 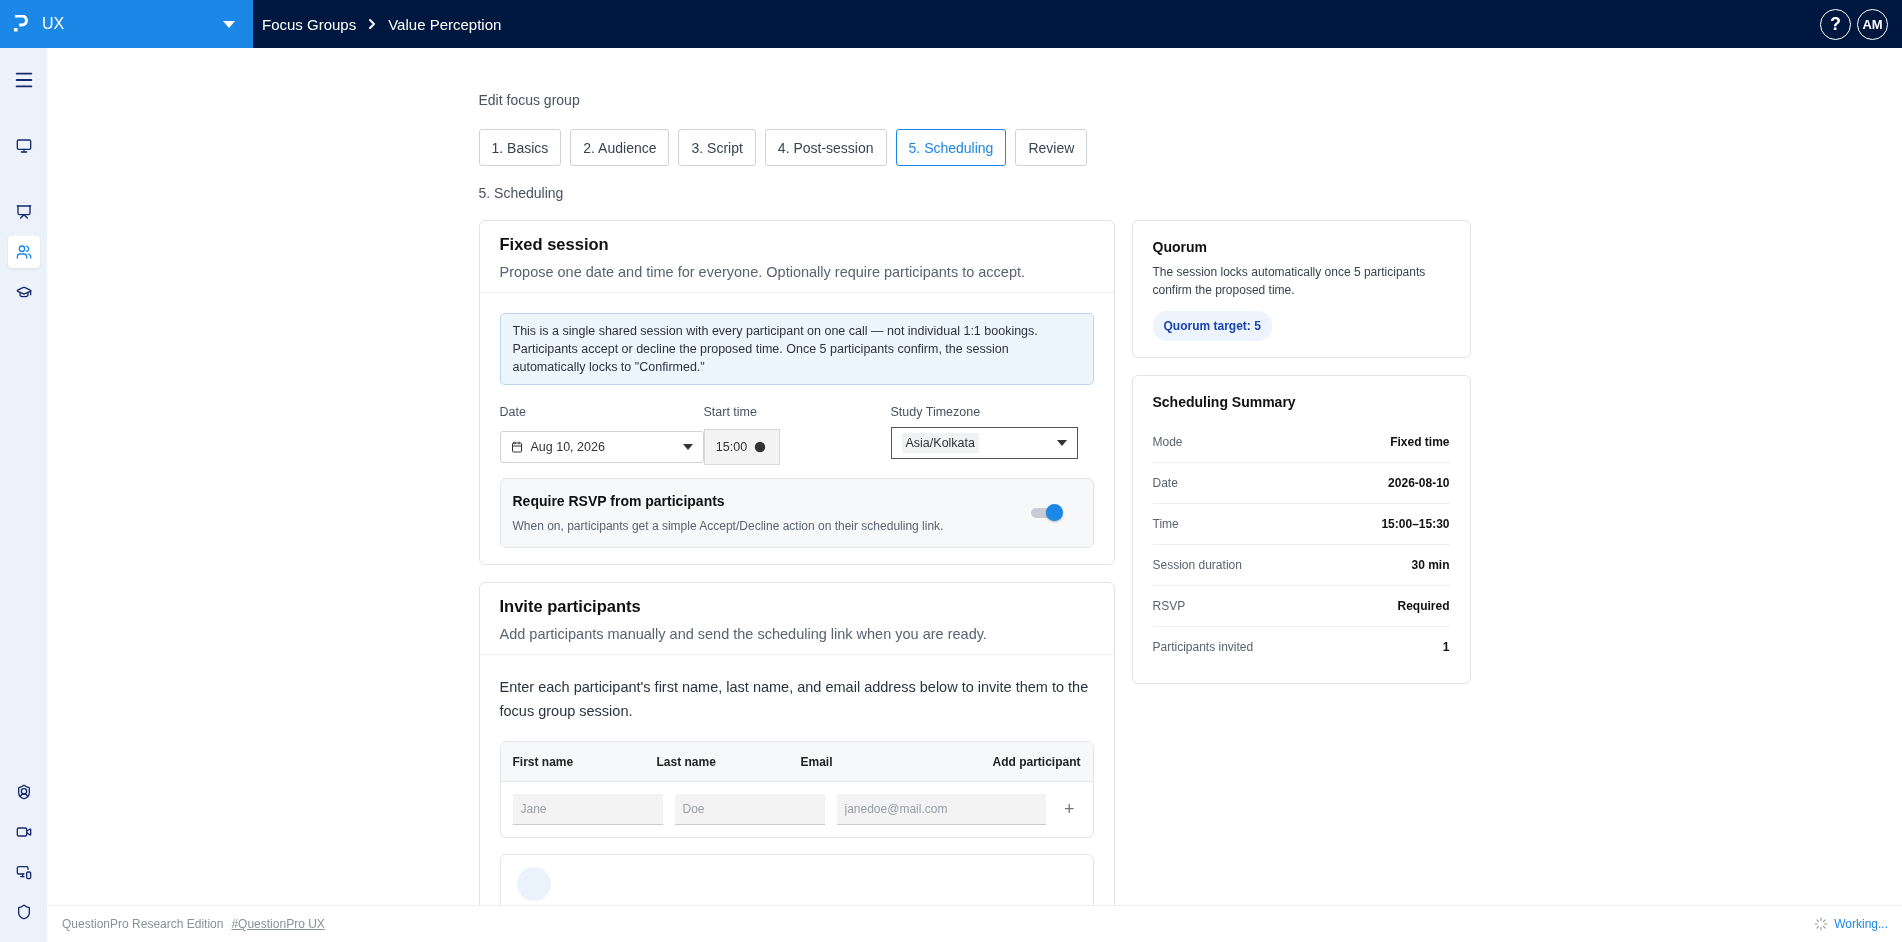 What do you see at coordinates (620, 147) in the screenshot?
I see `step-tab: 2. Audience` at bounding box center [620, 147].